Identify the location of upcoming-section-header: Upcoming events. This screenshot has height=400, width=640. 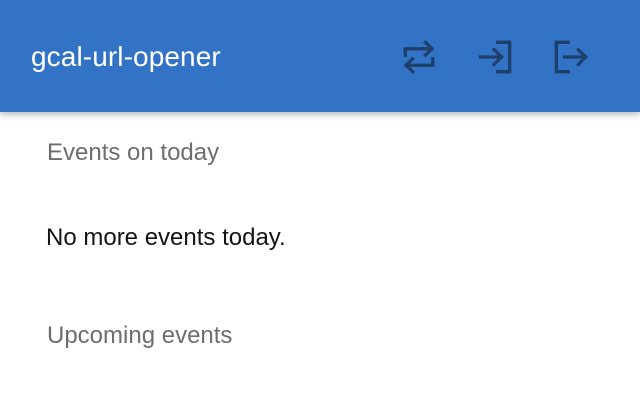
(140, 335).